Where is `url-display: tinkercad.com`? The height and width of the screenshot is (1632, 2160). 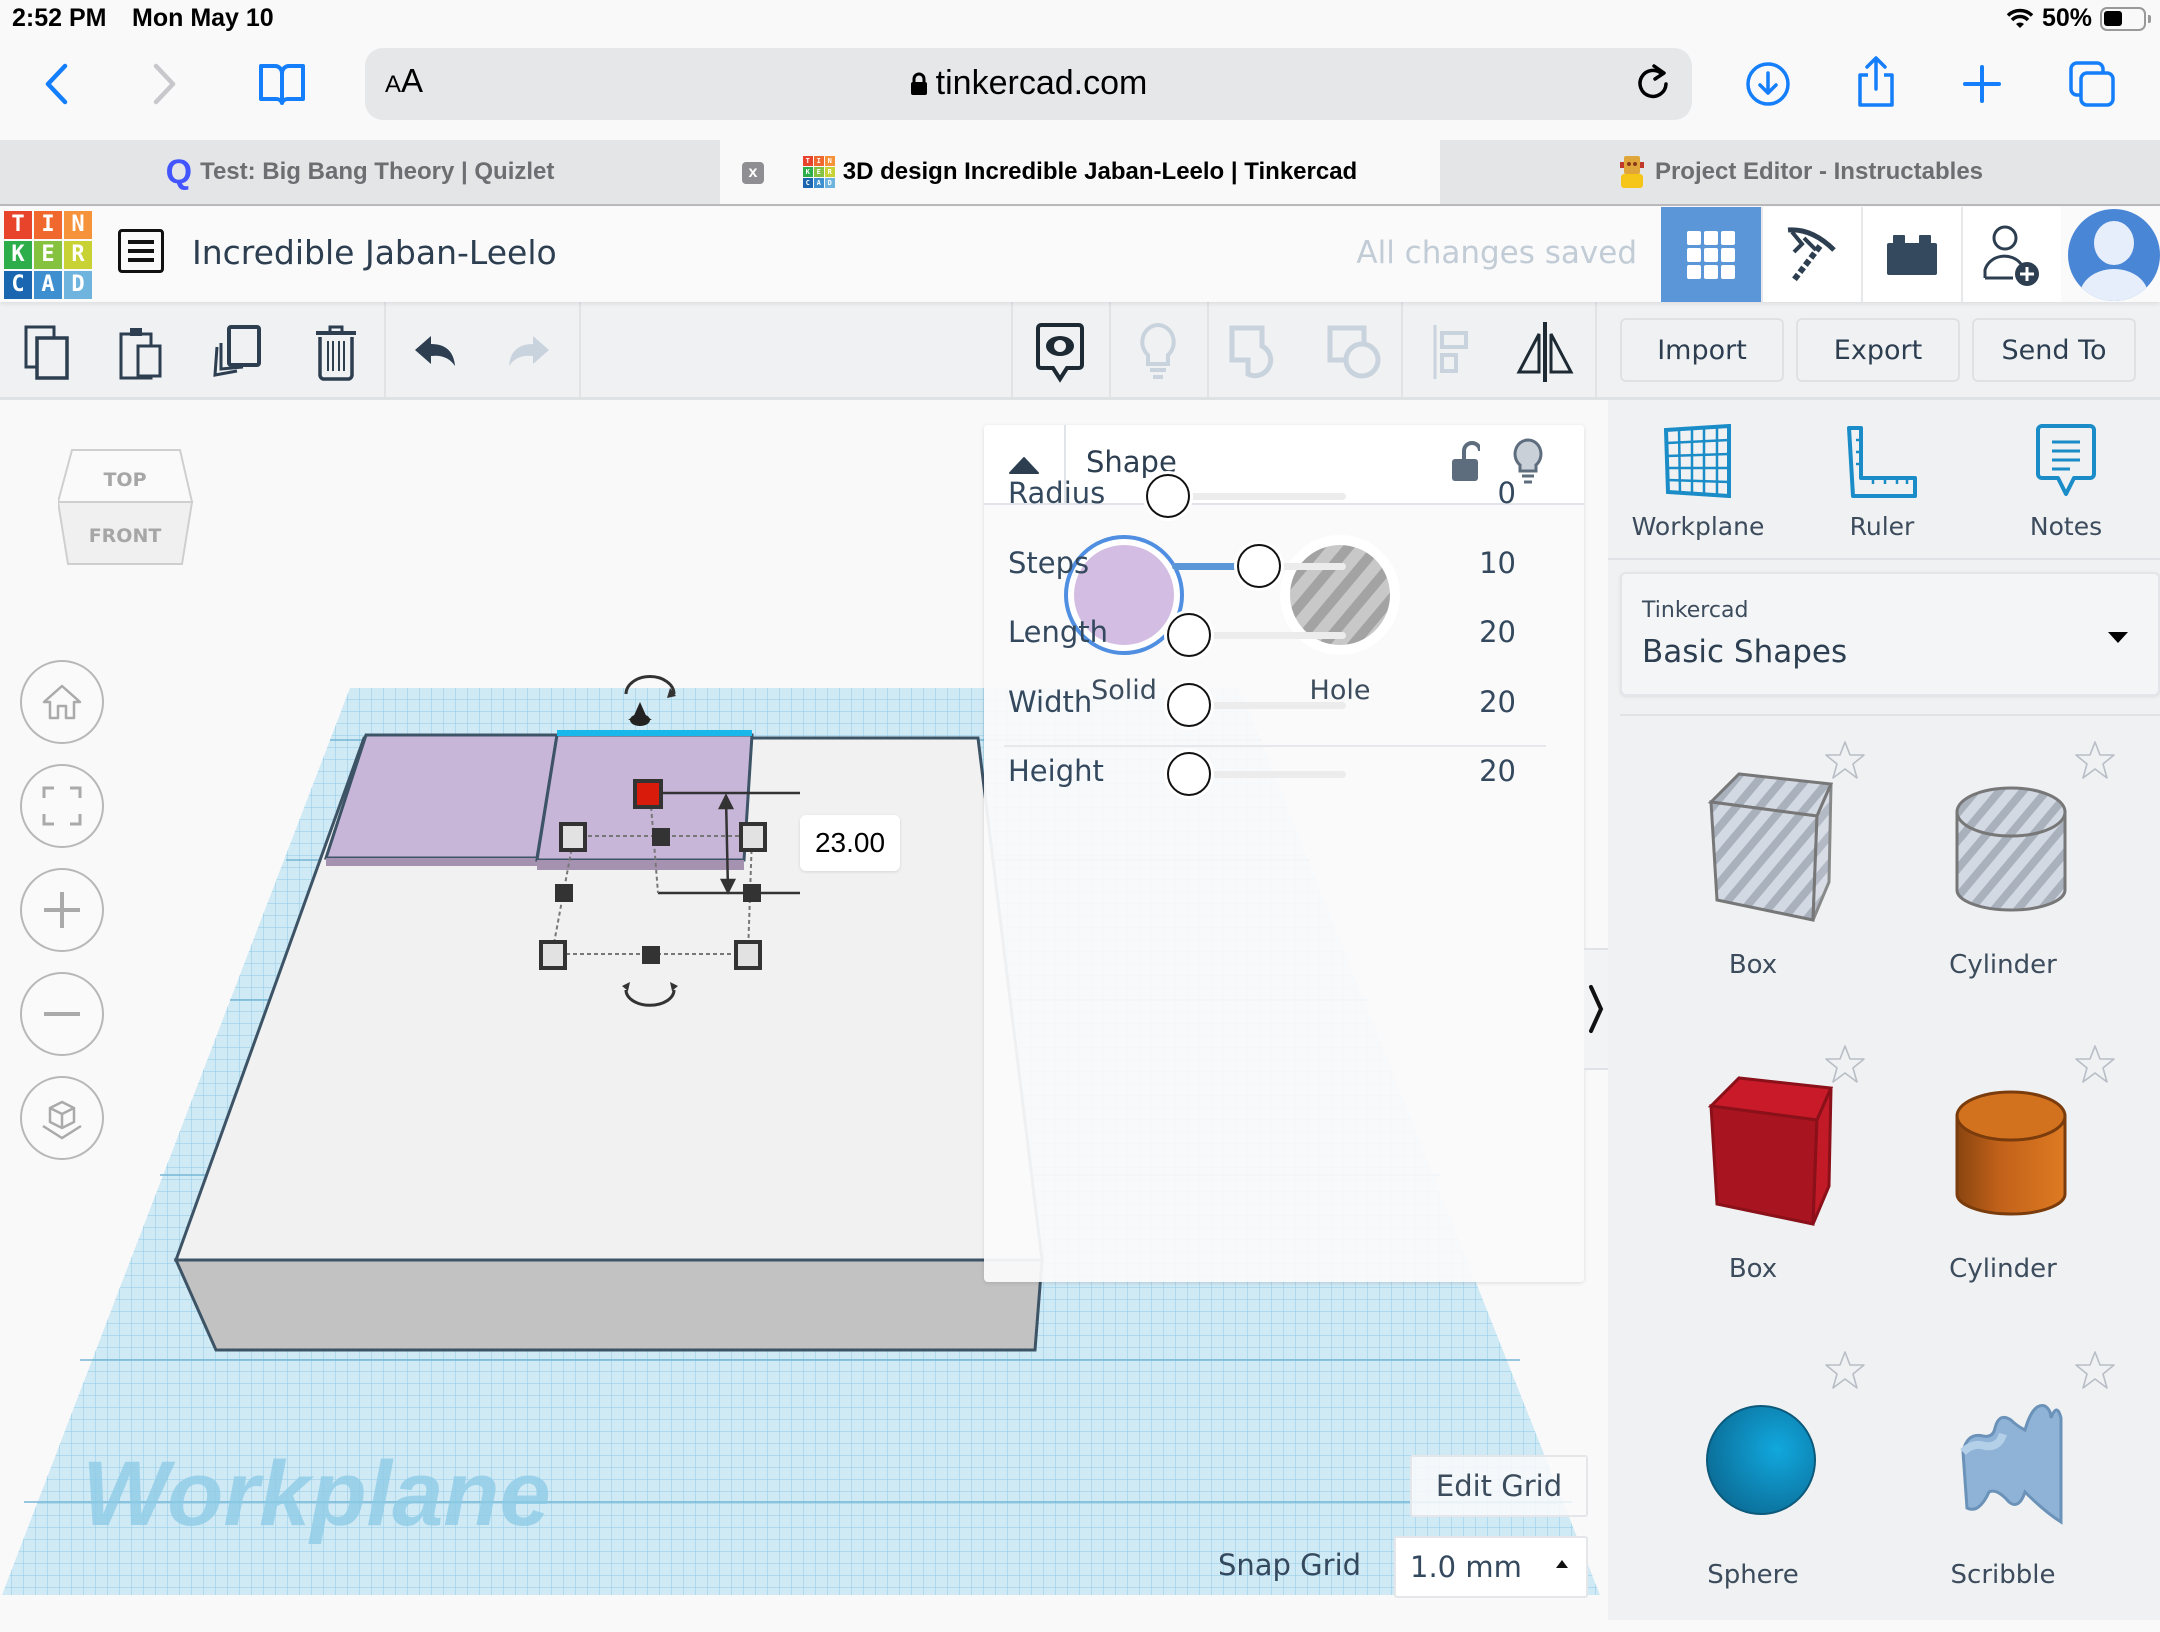 url-display: tinkercad.com is located at coordinates (1028, 83).